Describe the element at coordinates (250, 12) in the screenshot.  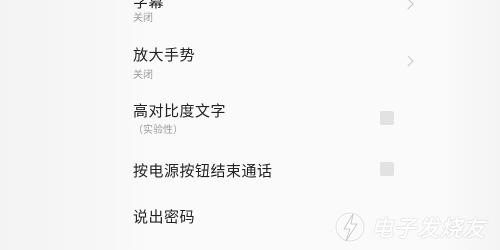
I see `setting-row-captions: 字幕 关闭` at that location.